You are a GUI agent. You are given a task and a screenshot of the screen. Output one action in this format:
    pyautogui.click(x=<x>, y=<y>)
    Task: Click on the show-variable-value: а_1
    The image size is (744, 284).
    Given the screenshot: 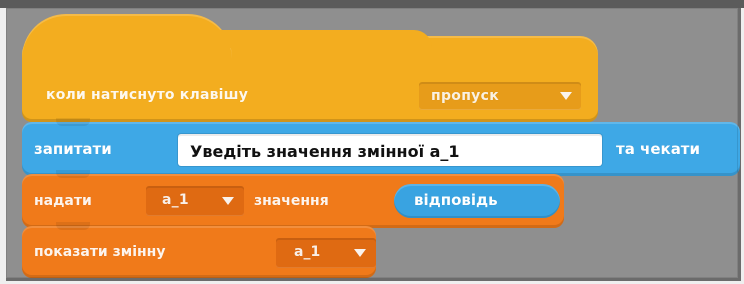 What is the action you would take?
    pyautogui.click(x=307, y=252)
    